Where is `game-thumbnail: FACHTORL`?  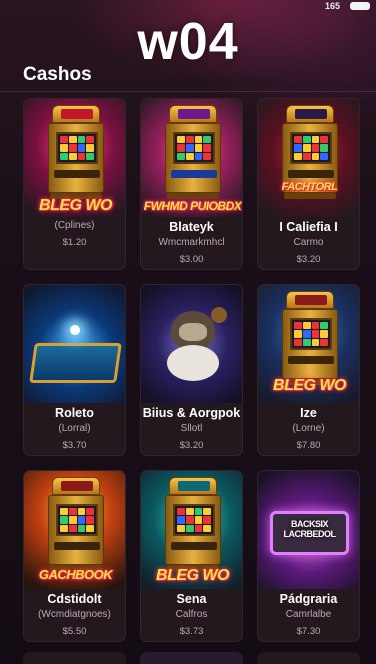
game-thumbnail: FACHTORL is located at coordinates (308, 158).